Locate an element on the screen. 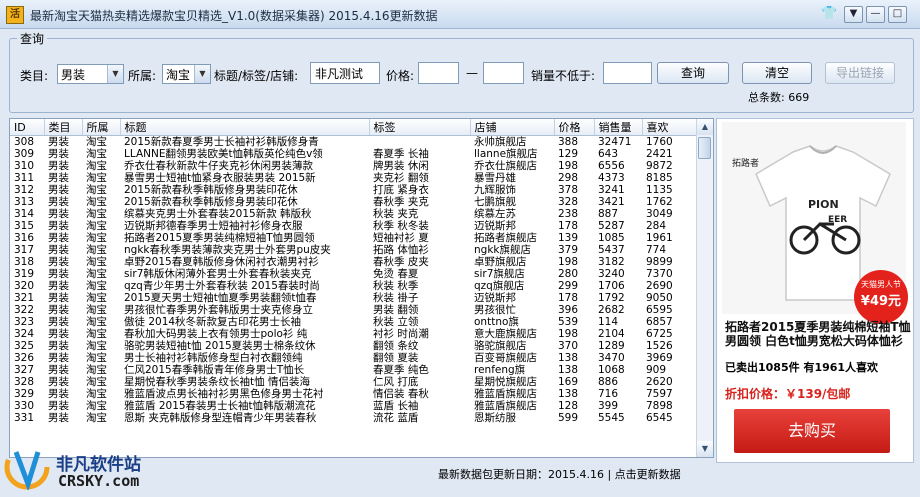  table-cell: 3470 is located at coordinates (611, 358).